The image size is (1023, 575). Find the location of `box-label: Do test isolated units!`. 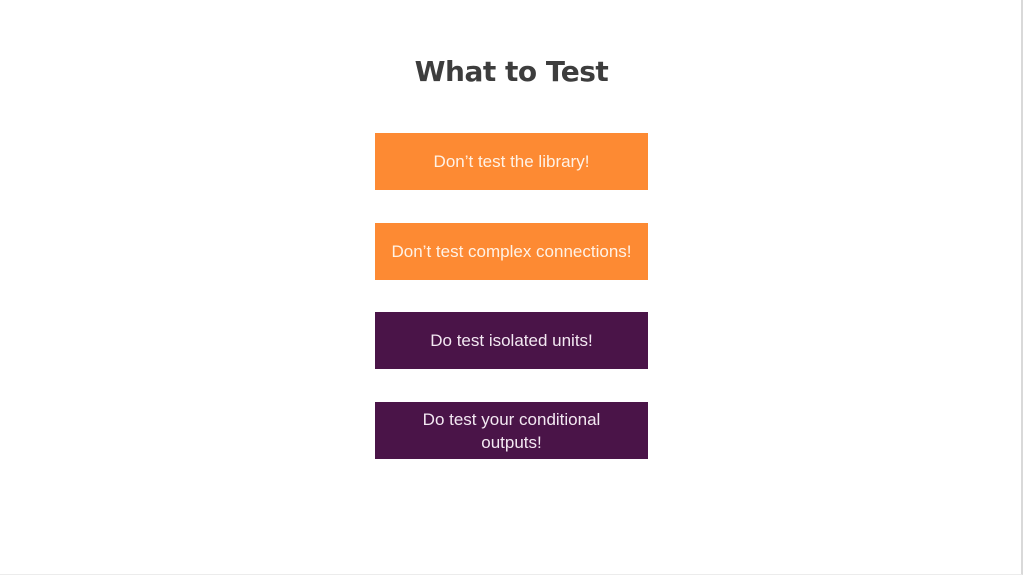

box-label: Do test isolated units! is located at coordinates (511, 340).